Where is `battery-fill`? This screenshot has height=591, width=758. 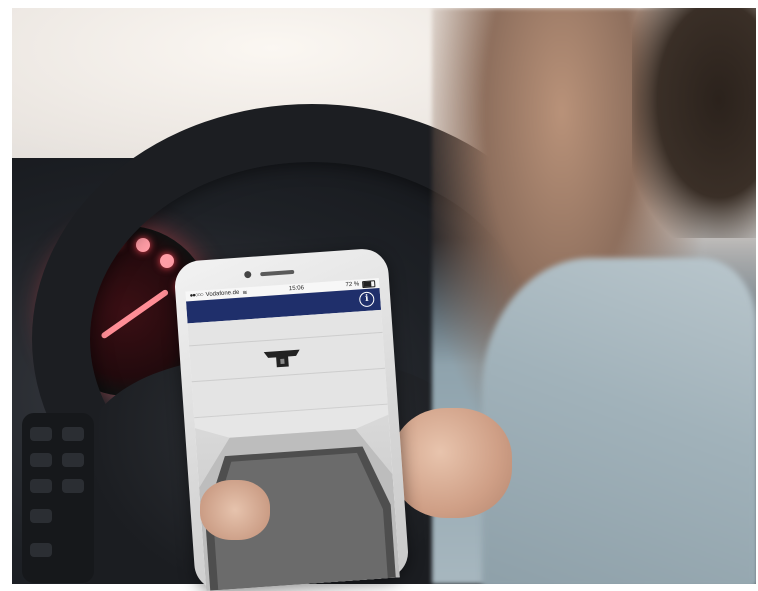
battery-fill is located at coordinates (367, 284).